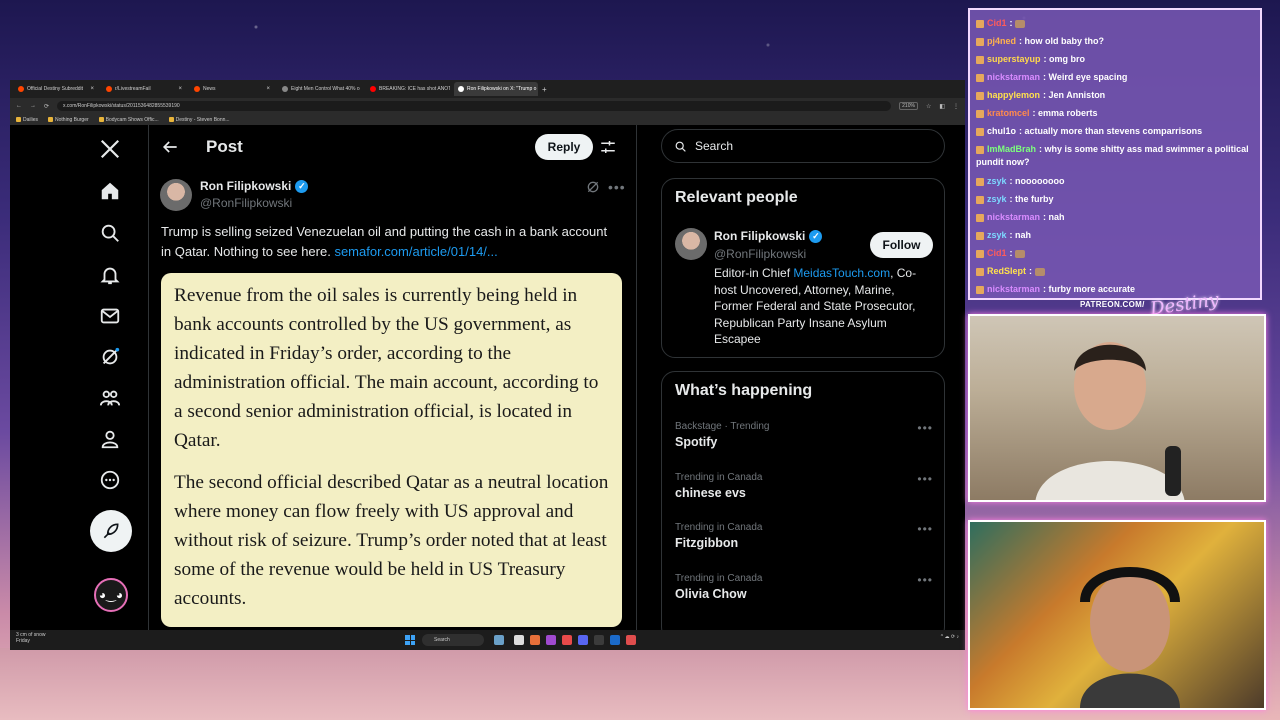 The height and width of the screenshot is (720, 1280). What do you see at coordinates (27, 120) in the screenshot?
I see `bookmark-item: Dailies` at bounding box center [27, 120].